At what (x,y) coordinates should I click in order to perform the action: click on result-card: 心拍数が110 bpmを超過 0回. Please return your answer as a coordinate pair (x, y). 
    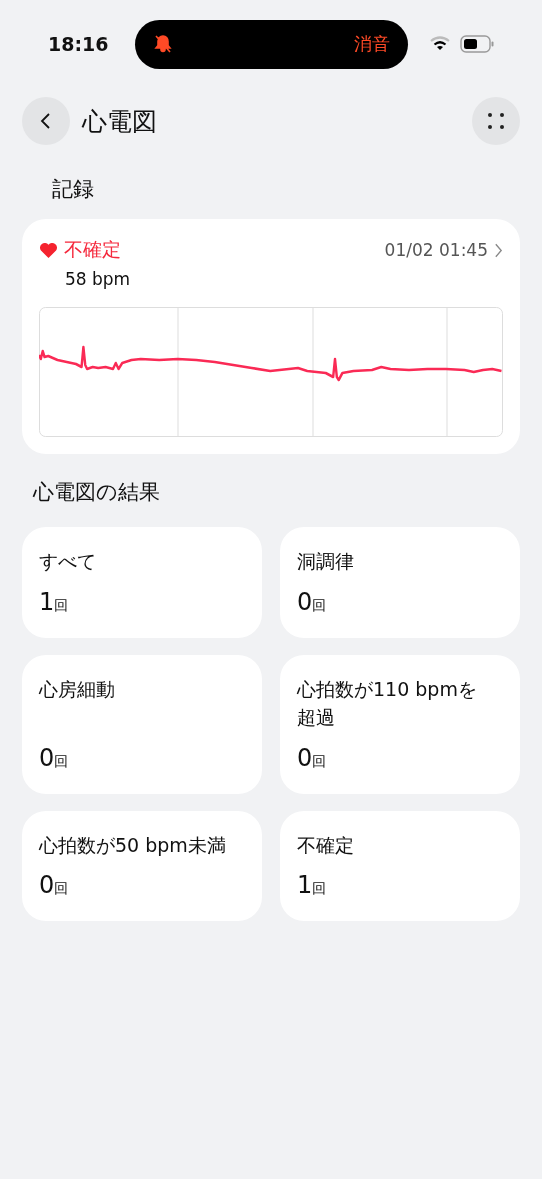
    Looking at the image, I should click on (400, 724).